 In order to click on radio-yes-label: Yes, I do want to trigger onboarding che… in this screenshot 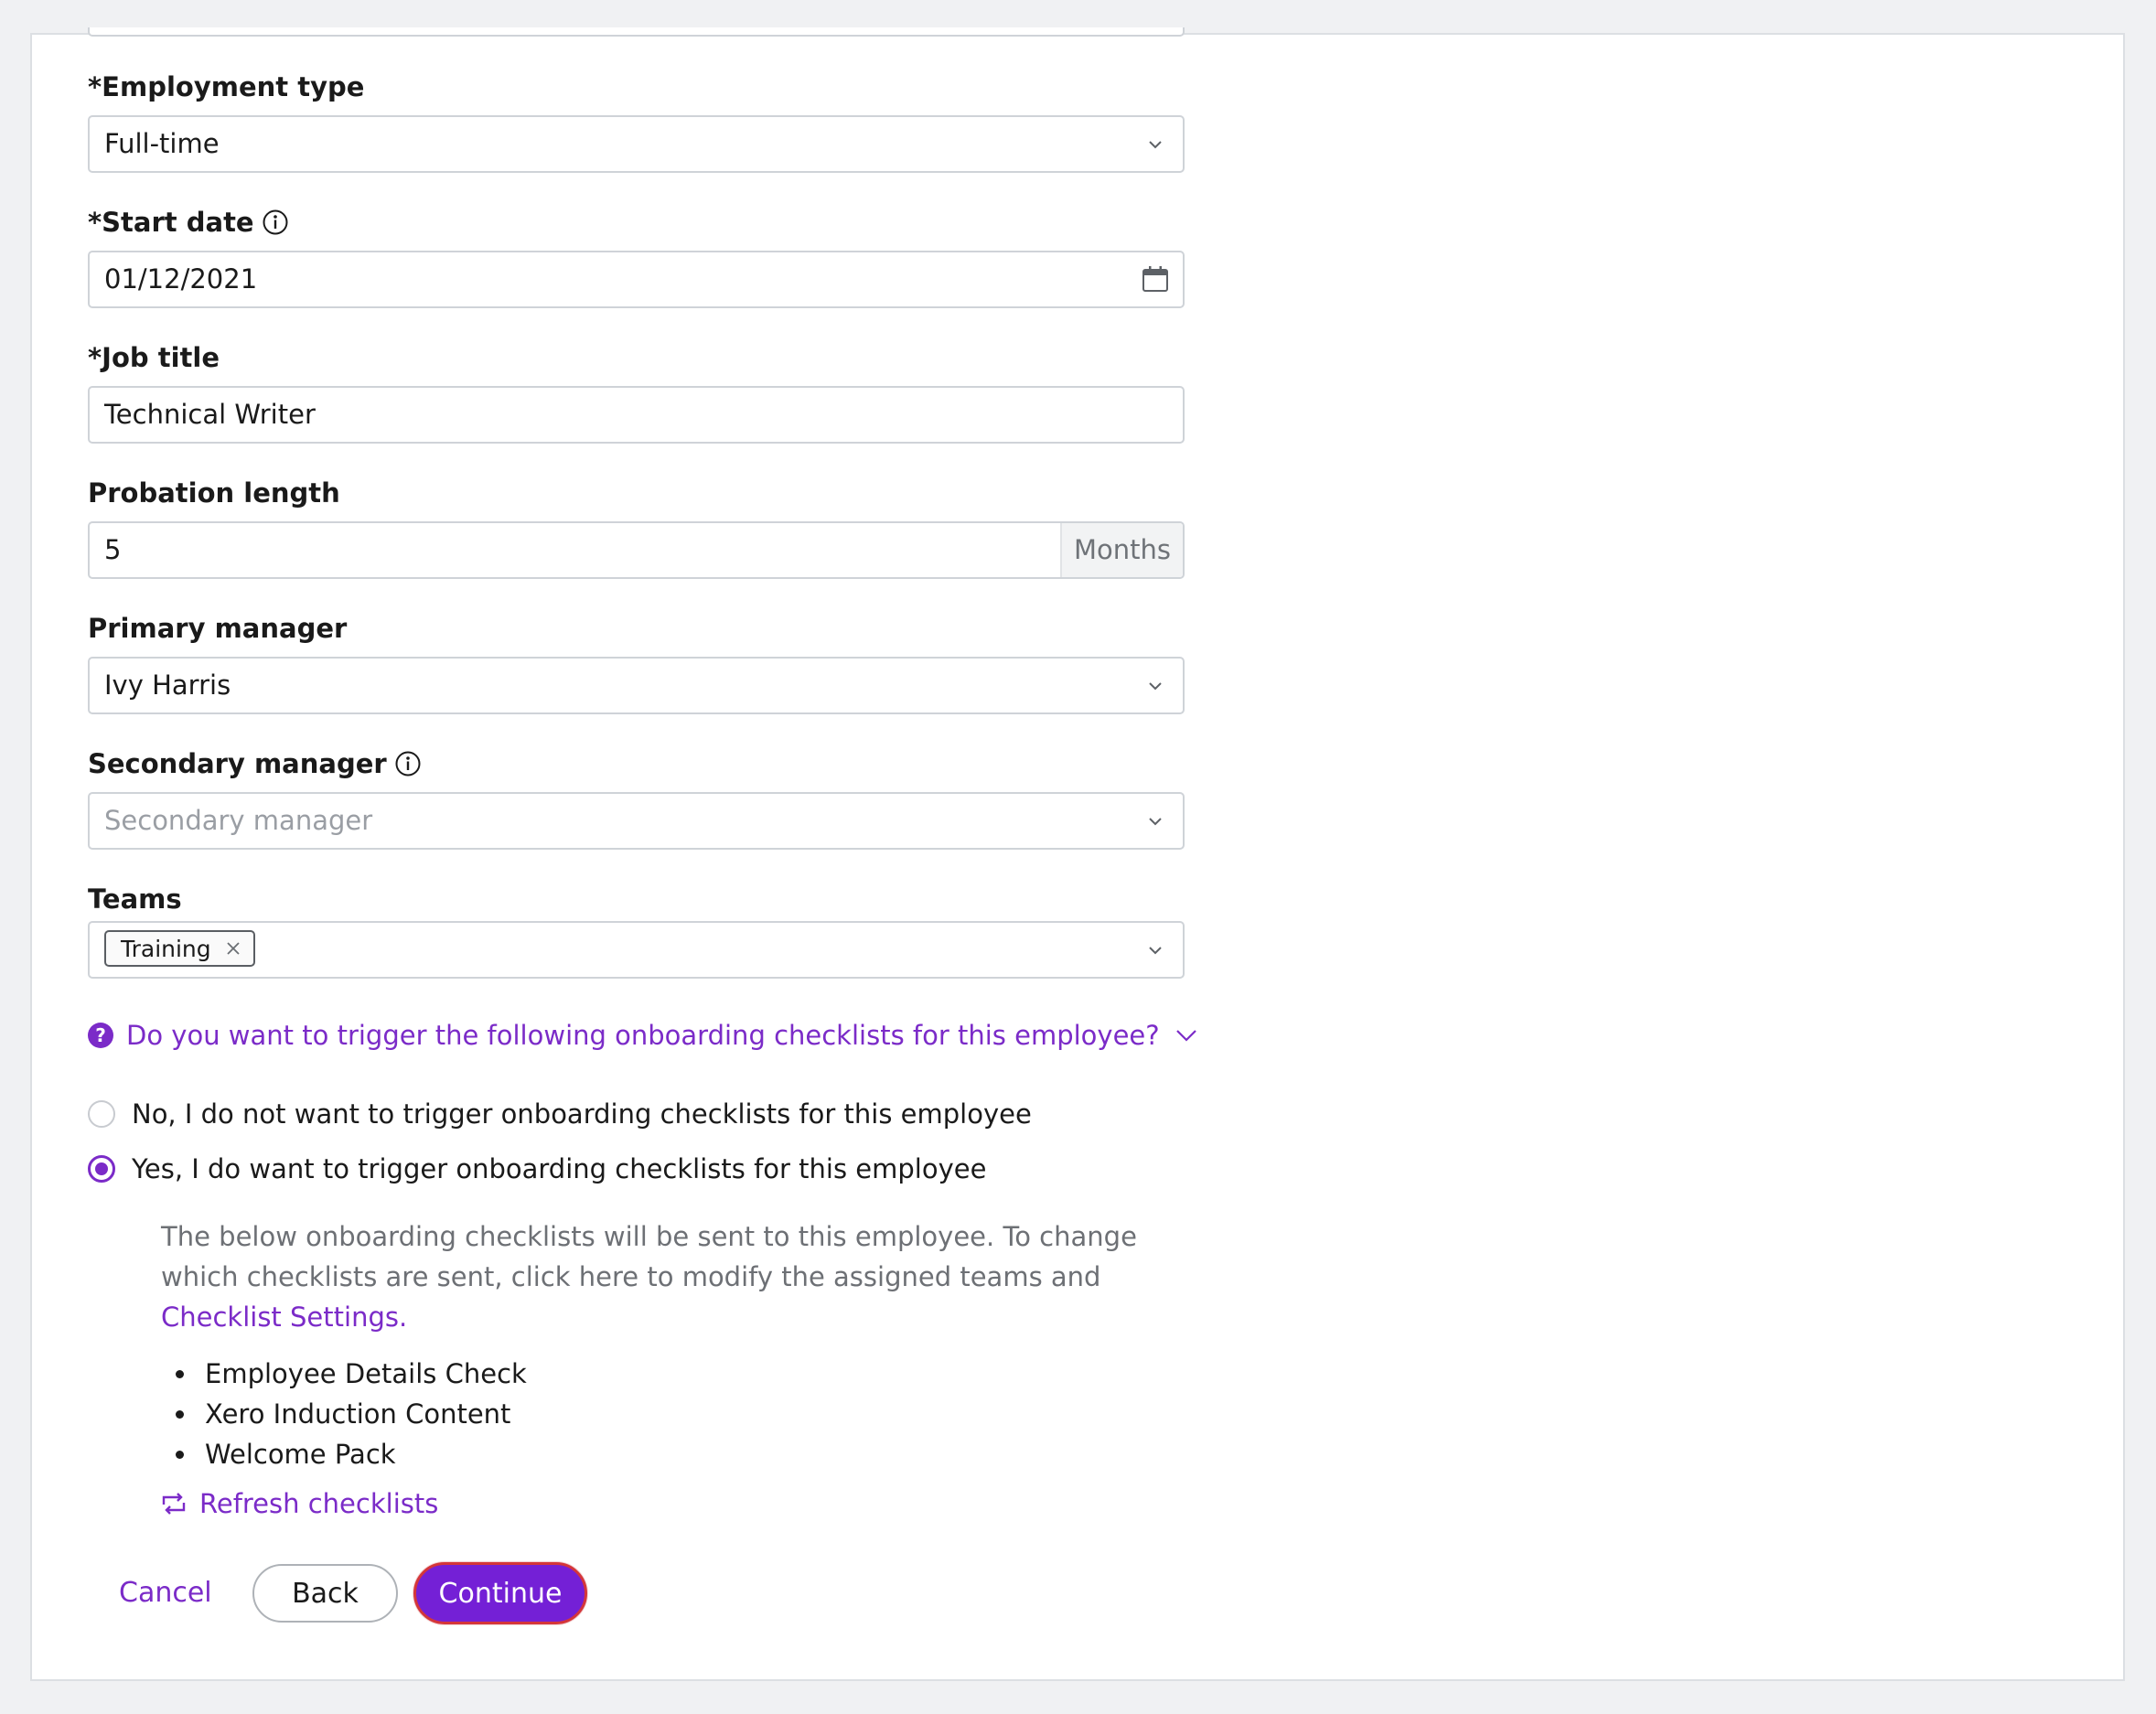, I will do `click(559, 1168)`.